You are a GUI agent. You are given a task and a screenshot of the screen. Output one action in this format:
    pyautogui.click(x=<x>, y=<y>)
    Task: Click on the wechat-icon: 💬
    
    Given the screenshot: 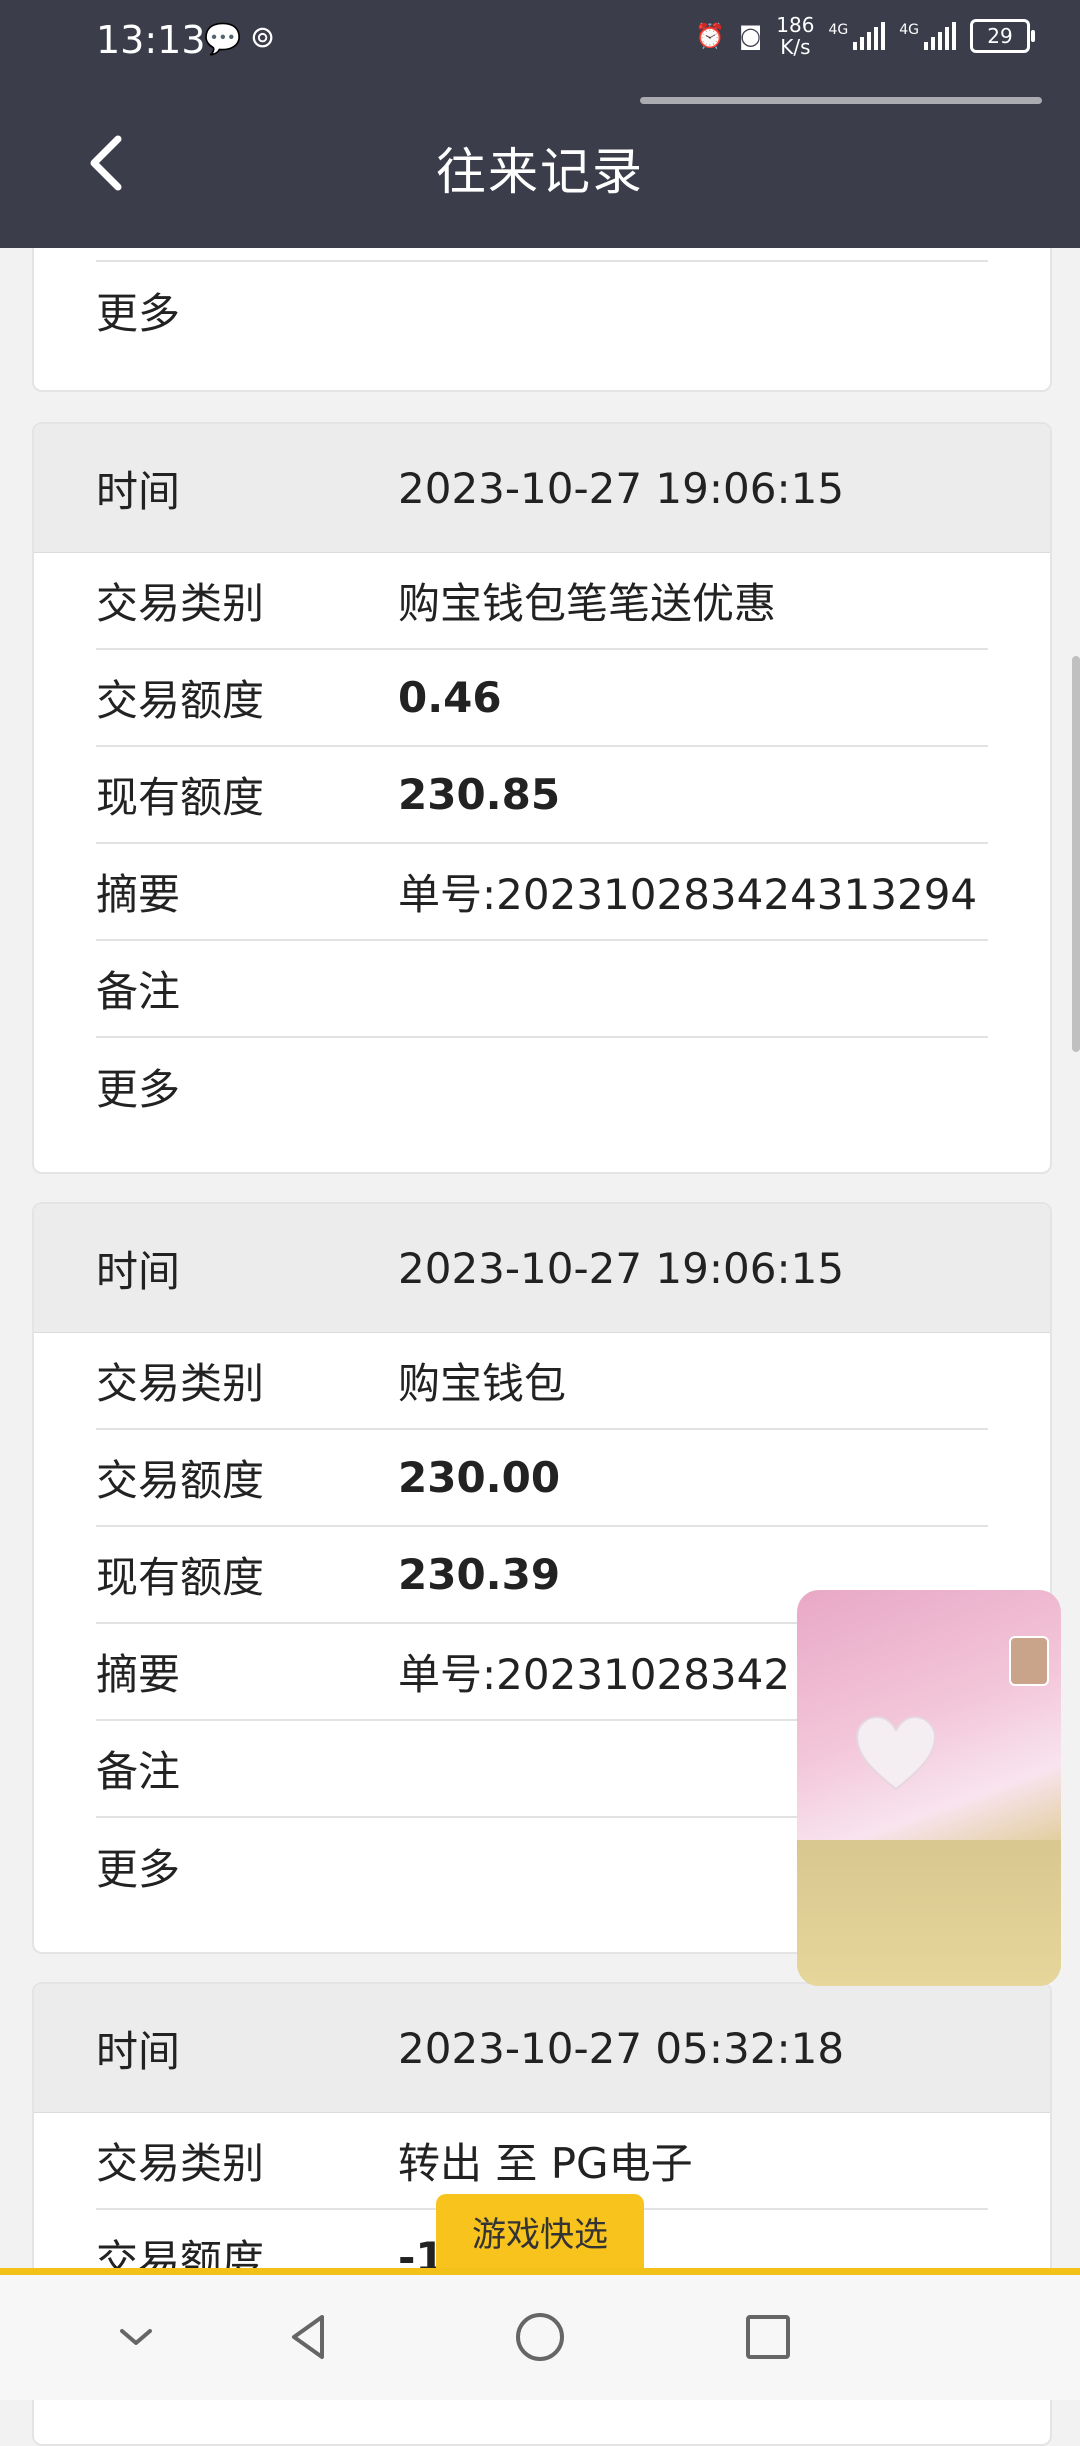 What is the action you would take?
    pyautogui.click(x=223, y=39)
    